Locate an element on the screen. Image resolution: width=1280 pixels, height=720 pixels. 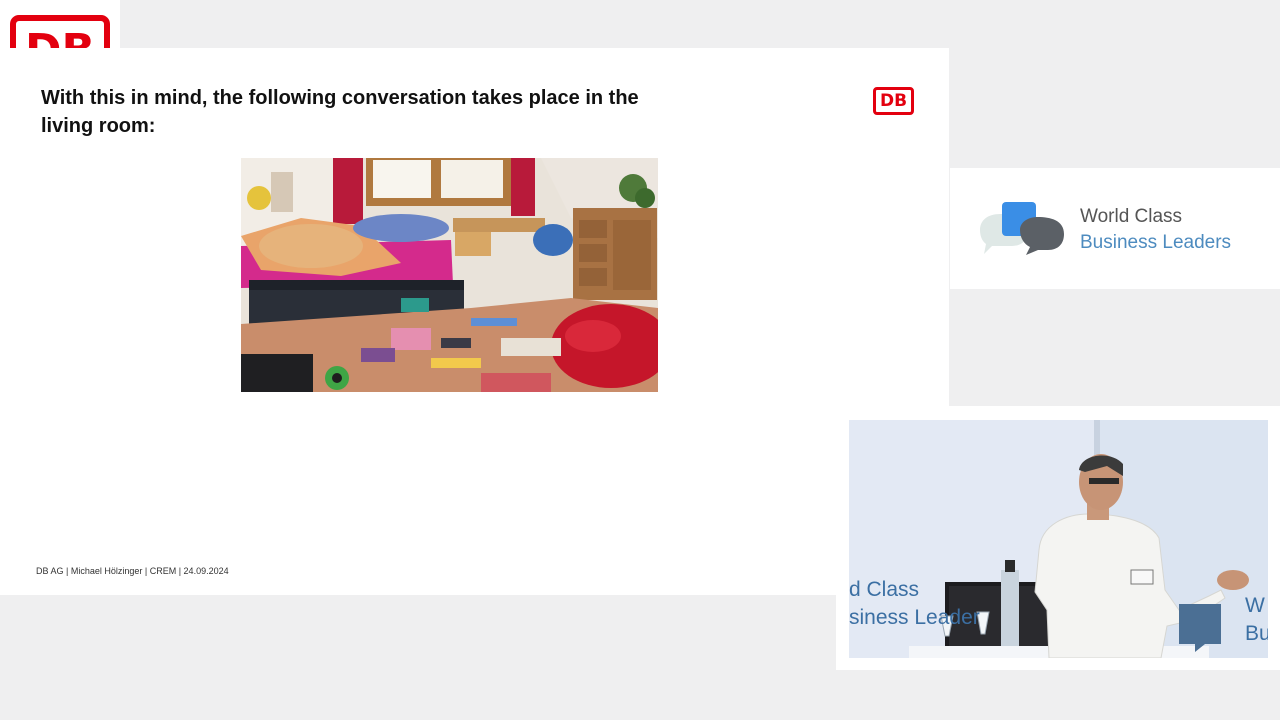
backdrop-right-2: Bu is located at coordinates (1256, 633).